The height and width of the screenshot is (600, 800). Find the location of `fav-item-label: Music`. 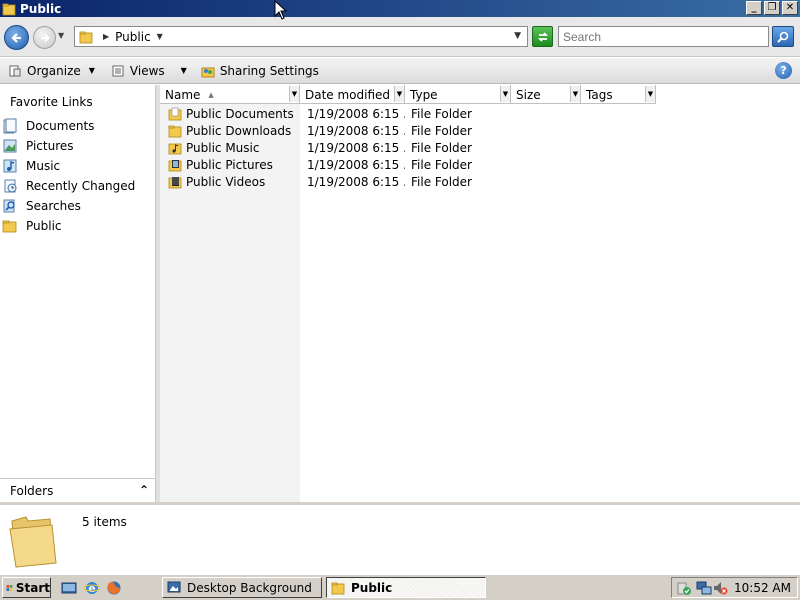

fav-item-label: Music is located at coordinates (43, 166).